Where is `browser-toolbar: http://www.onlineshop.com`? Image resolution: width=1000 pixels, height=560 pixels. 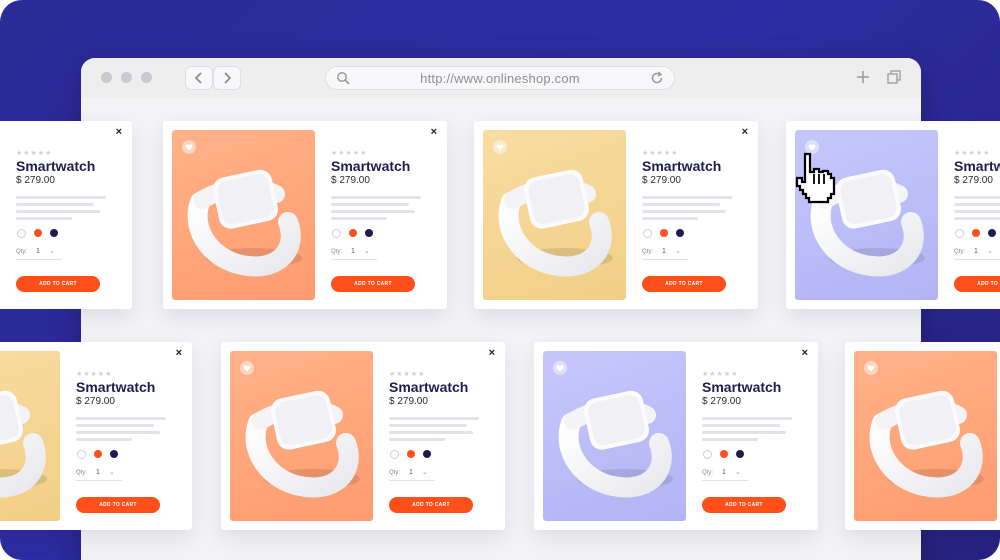
browser-toolbar: http://www.onlineshop.com is located at coordinates (501, 78).